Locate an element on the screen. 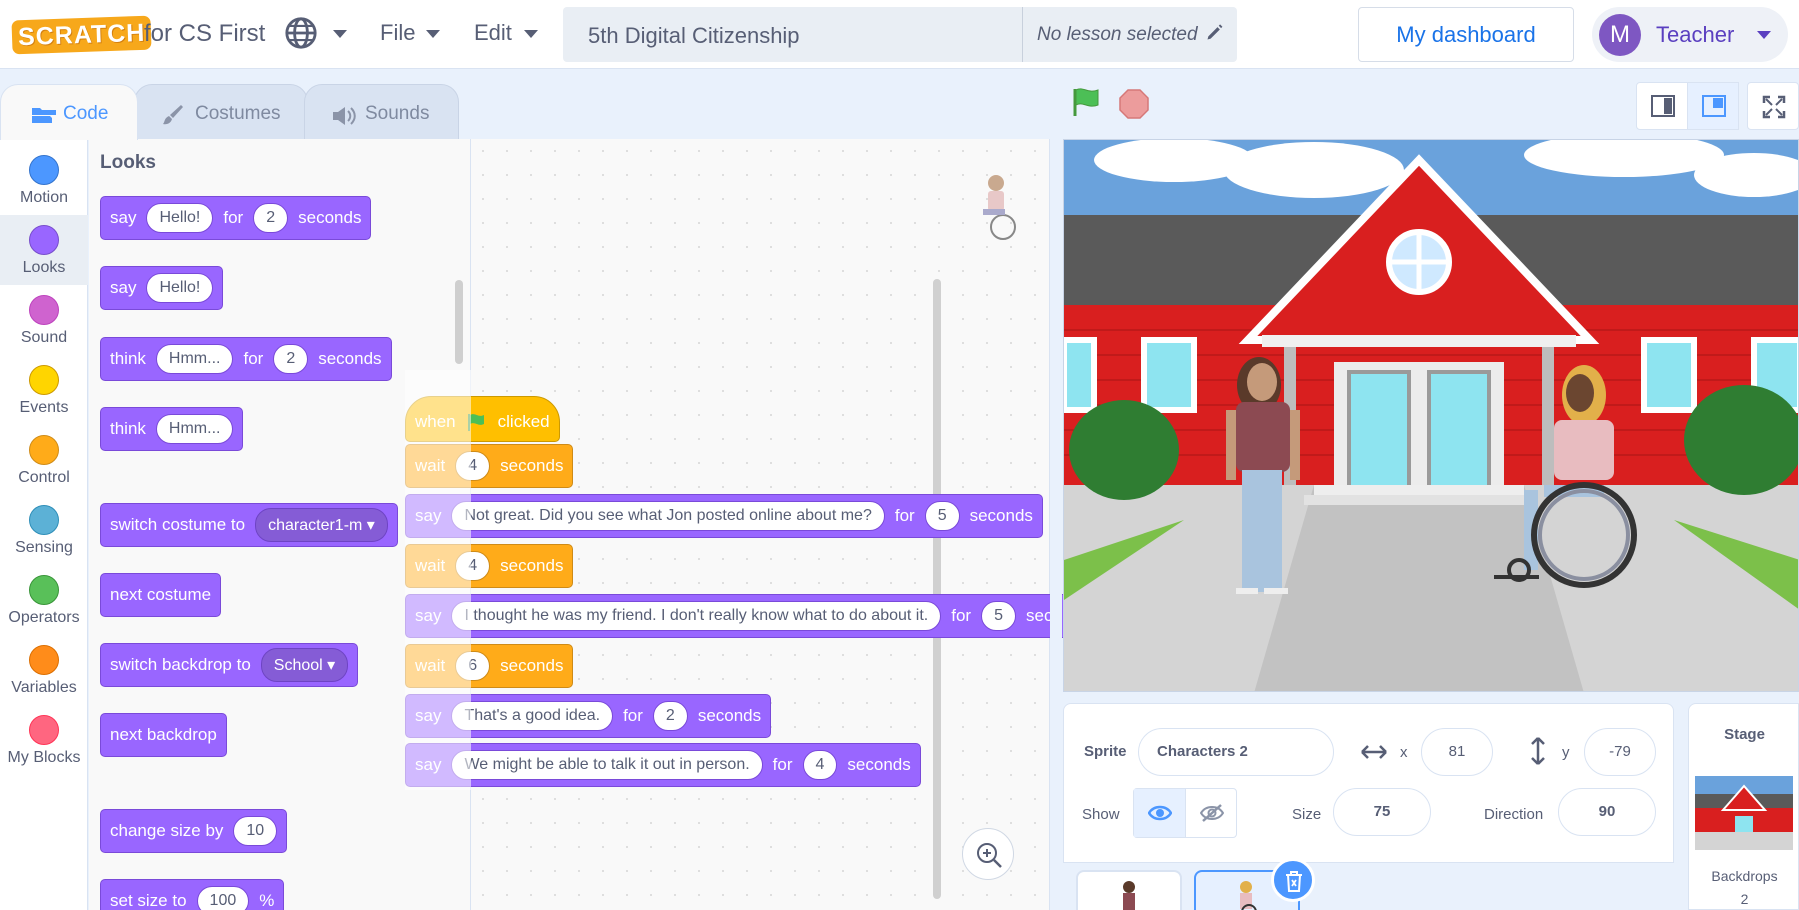 This screenshot has width=1799, height=910. direction-input: 90 is located at coordinates (1607, 812).